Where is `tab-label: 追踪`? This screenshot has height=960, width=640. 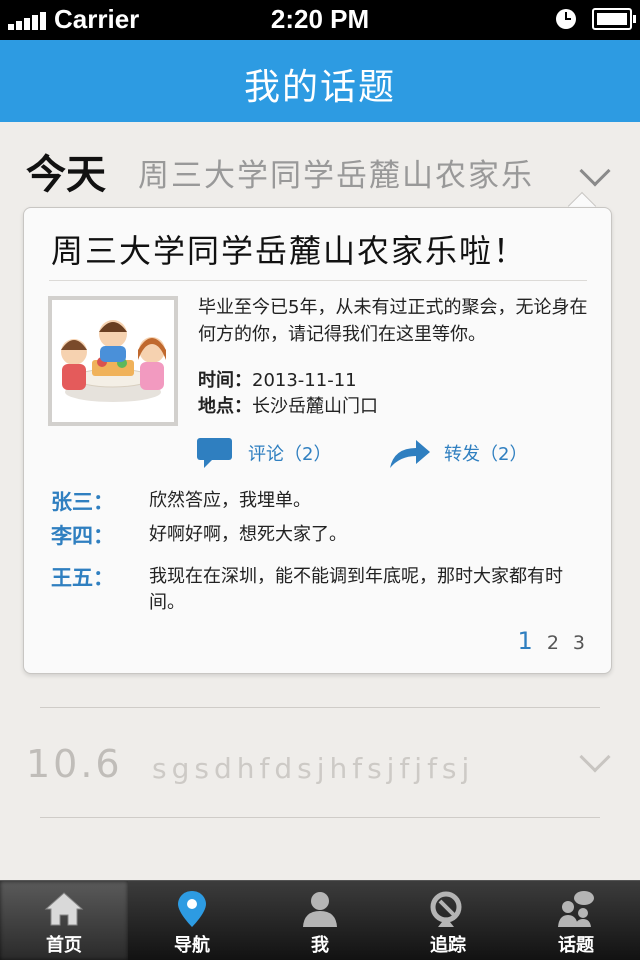
tab-label: 追踪 is located at coordinates (448, 945).